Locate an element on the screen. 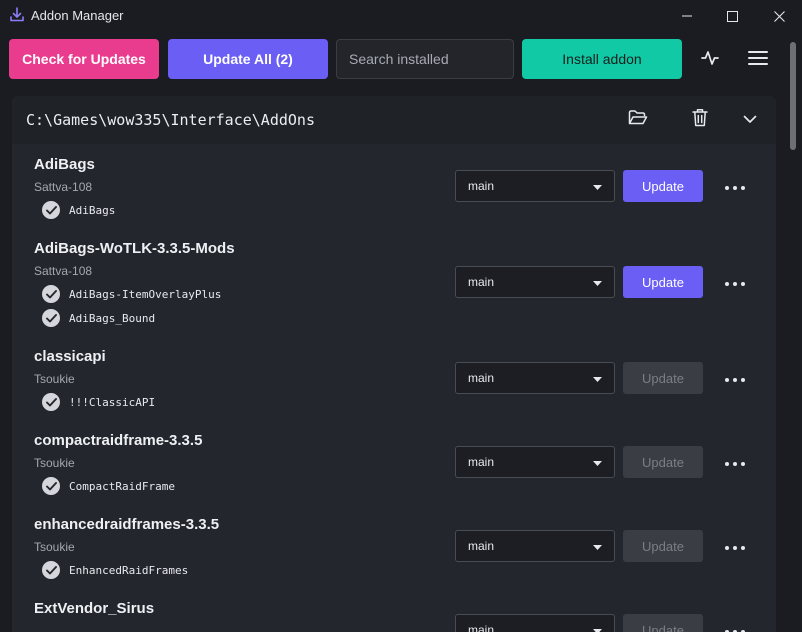 The image size is (802, 632). delete-folder-button is located at coordinates (700, 120).